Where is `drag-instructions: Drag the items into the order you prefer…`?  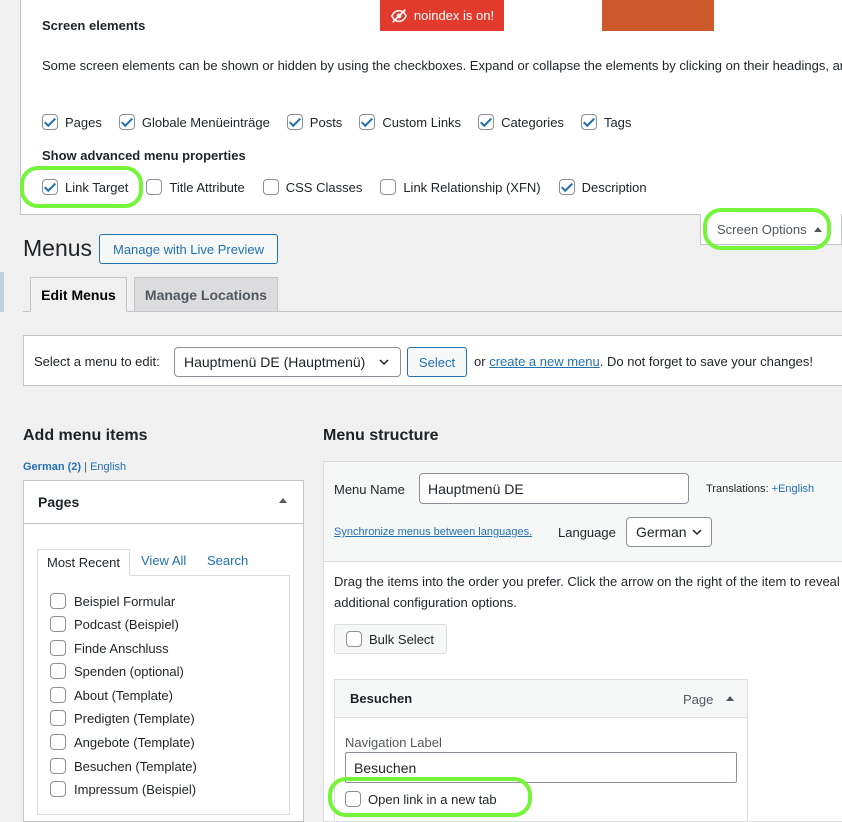 drag-instructions: Drag the items into the order you prefer… is located at coordinates (587, 592).